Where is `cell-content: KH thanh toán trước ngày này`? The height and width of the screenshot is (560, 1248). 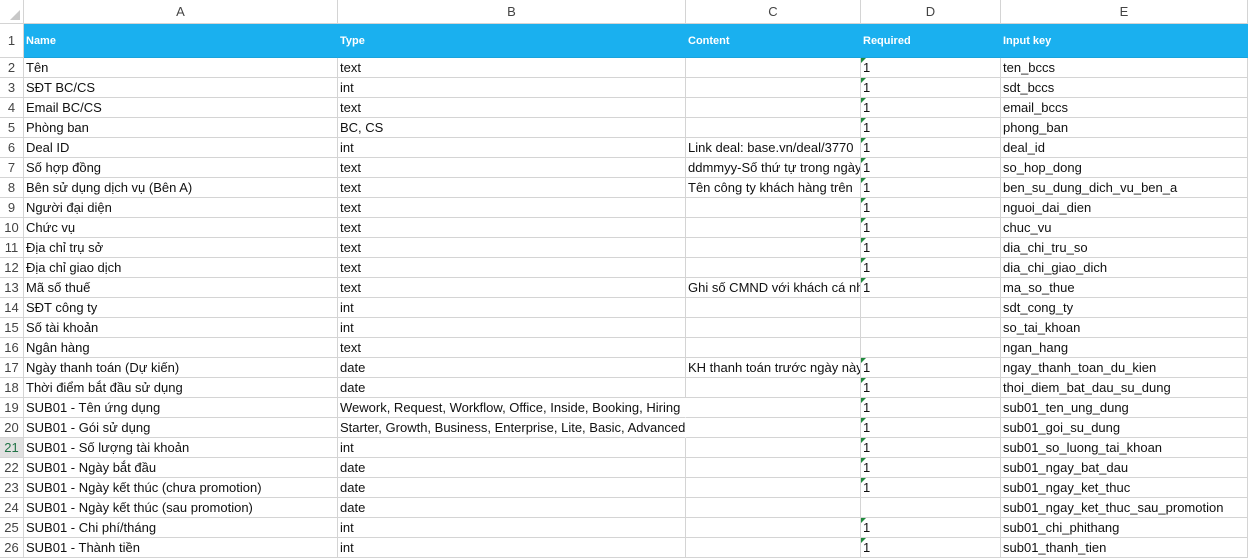 cell-content: KH thanh toán trước ngày này is located at coordinates (773, 368).